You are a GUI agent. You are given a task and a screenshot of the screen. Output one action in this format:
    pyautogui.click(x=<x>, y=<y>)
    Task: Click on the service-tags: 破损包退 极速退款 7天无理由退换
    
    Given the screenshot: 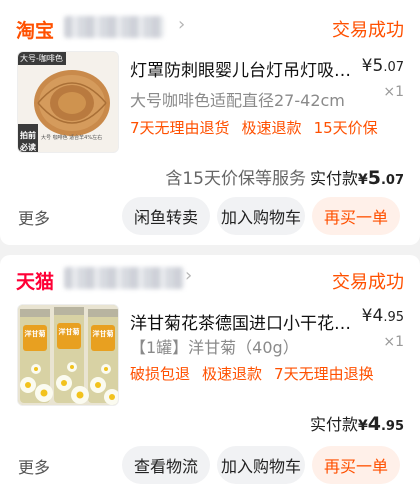 What is the action you would take?
    pyautogui.click(x=258, y=373)
    